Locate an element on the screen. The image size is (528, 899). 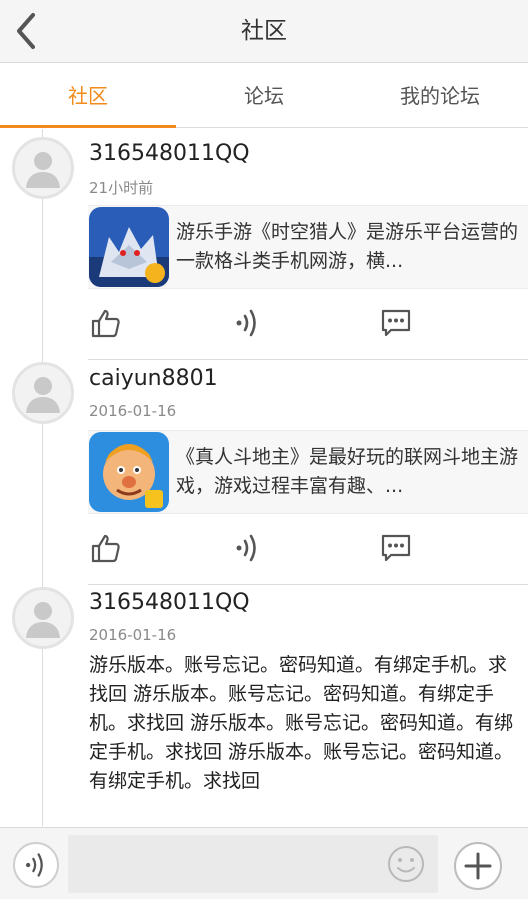
post-time: 21小时前 is located at coordinates (121, 188).